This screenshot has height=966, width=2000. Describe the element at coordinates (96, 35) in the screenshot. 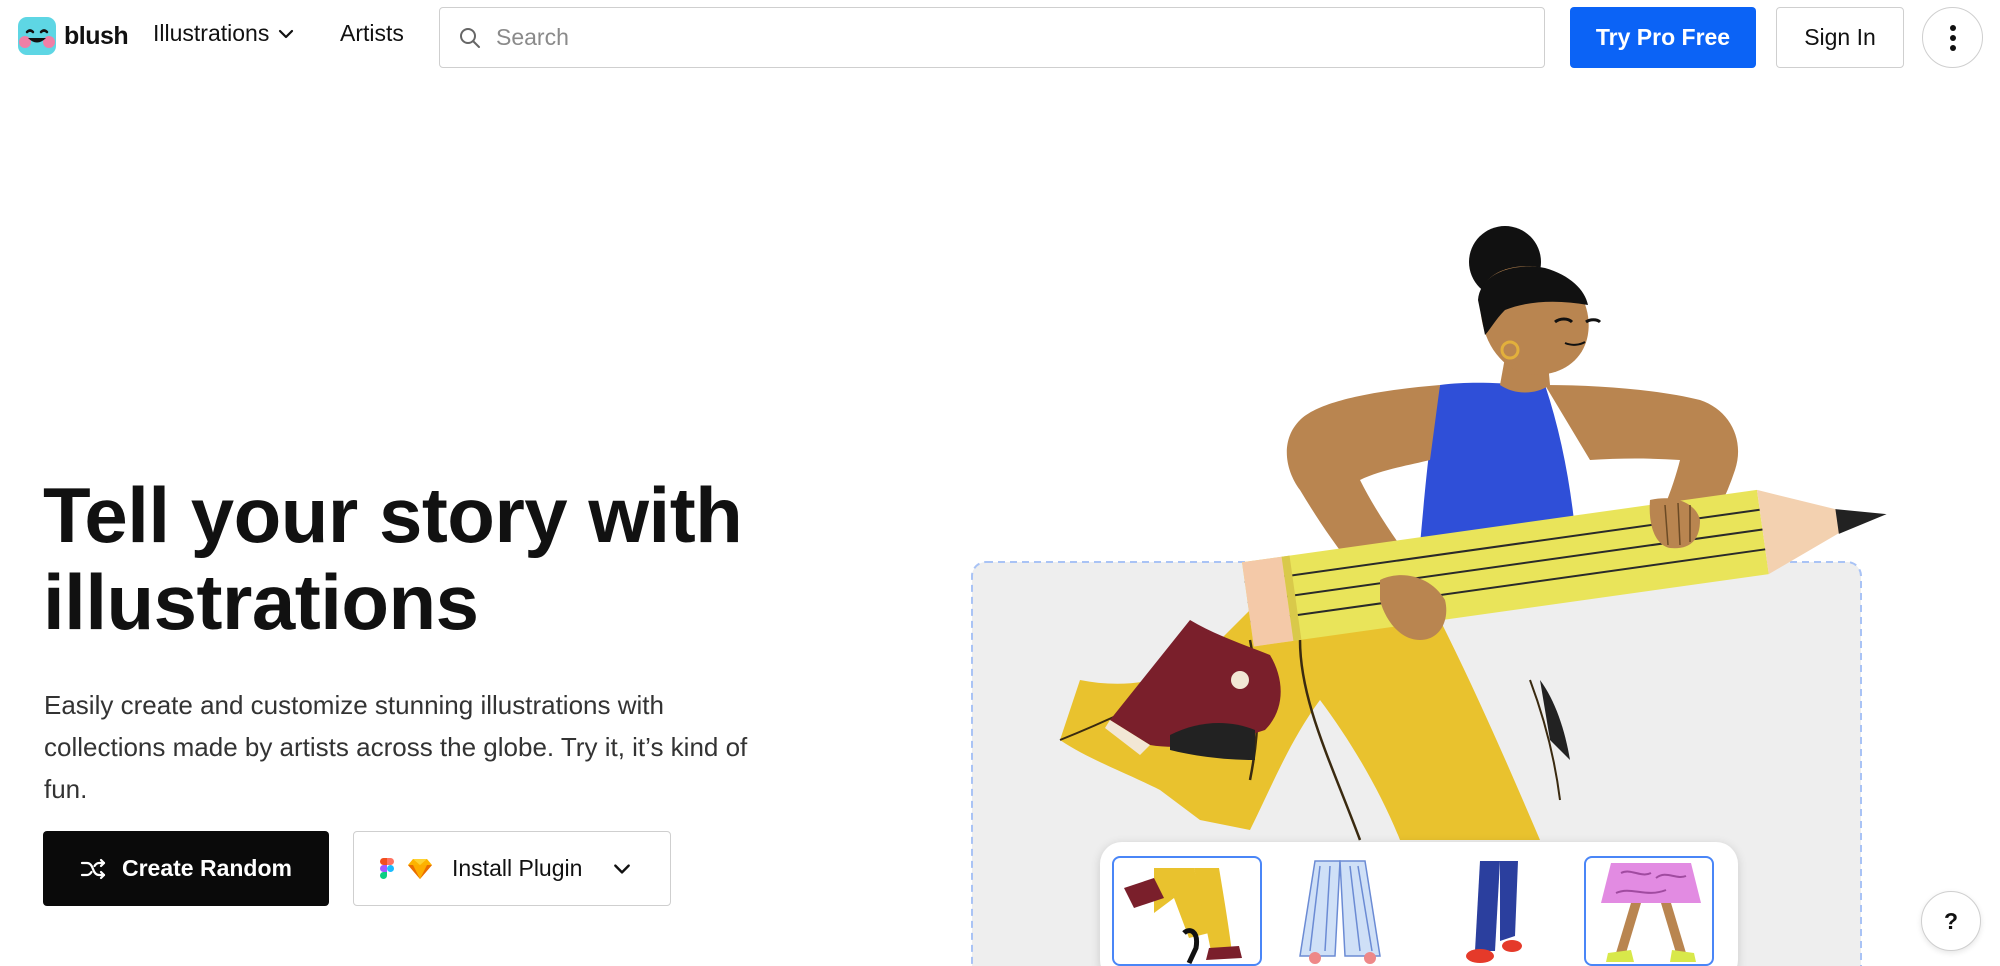

I see `logo-text: blush` at that location.